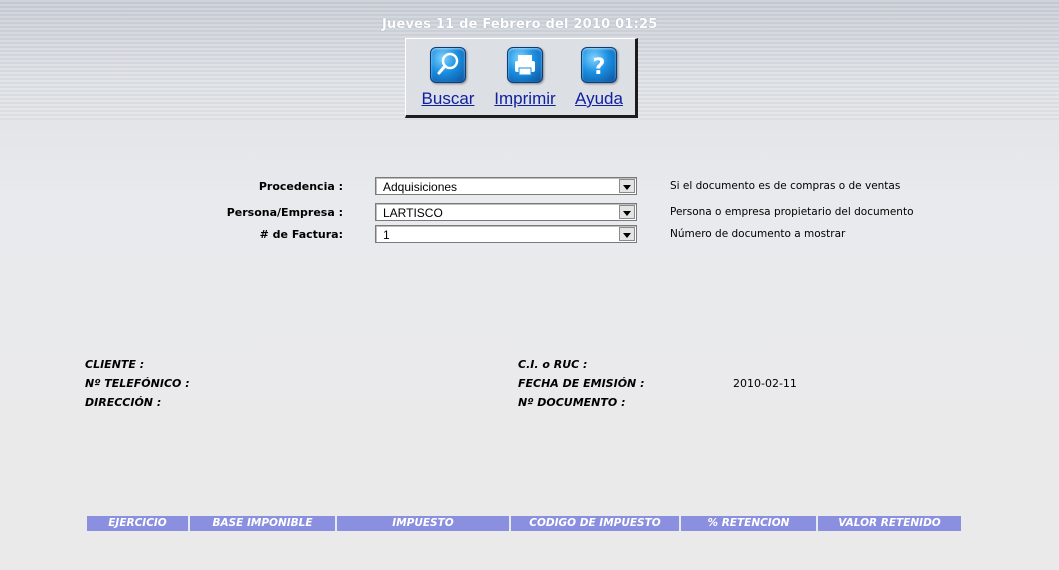 The image size is (1059, 570). I want to click on toolbar: Buscar Imprimir ? Ayuda, so click(521, 78).